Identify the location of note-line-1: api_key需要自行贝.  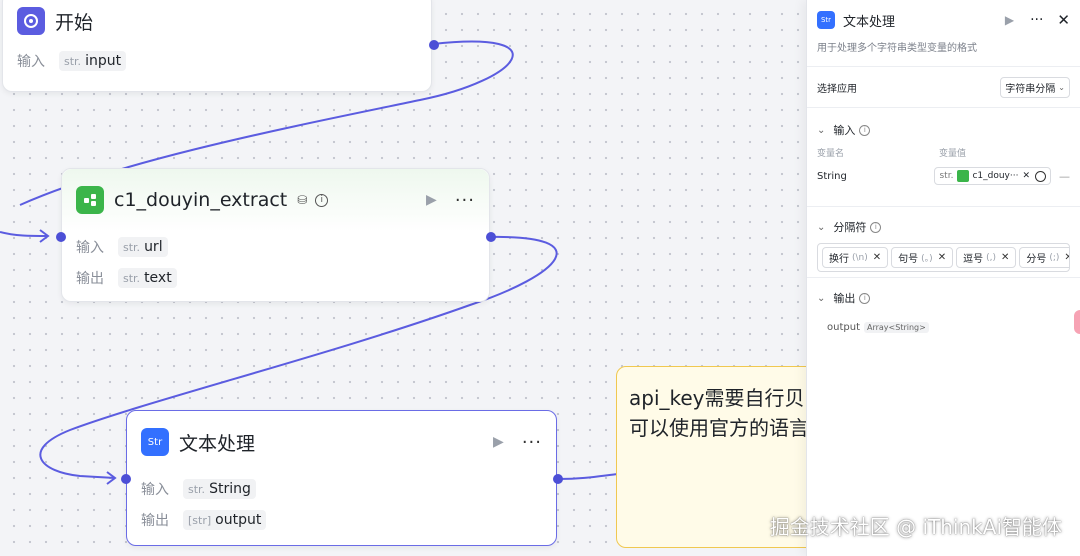
(717, 398).